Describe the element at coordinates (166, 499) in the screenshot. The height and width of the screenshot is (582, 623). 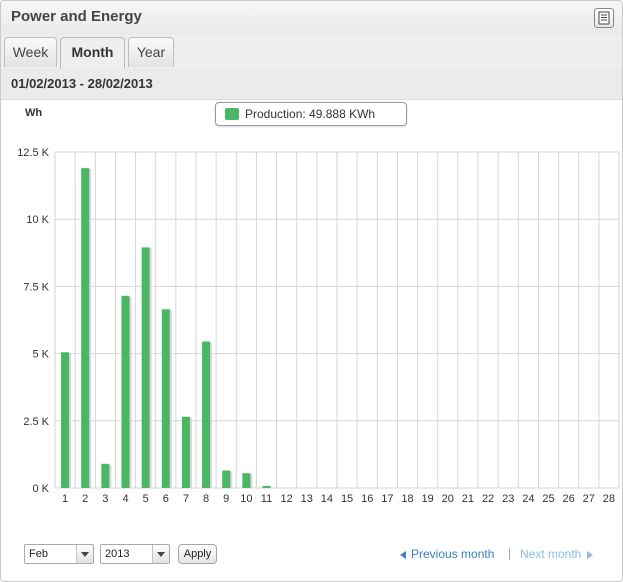
I see `x-tick-label: 6` at that location.